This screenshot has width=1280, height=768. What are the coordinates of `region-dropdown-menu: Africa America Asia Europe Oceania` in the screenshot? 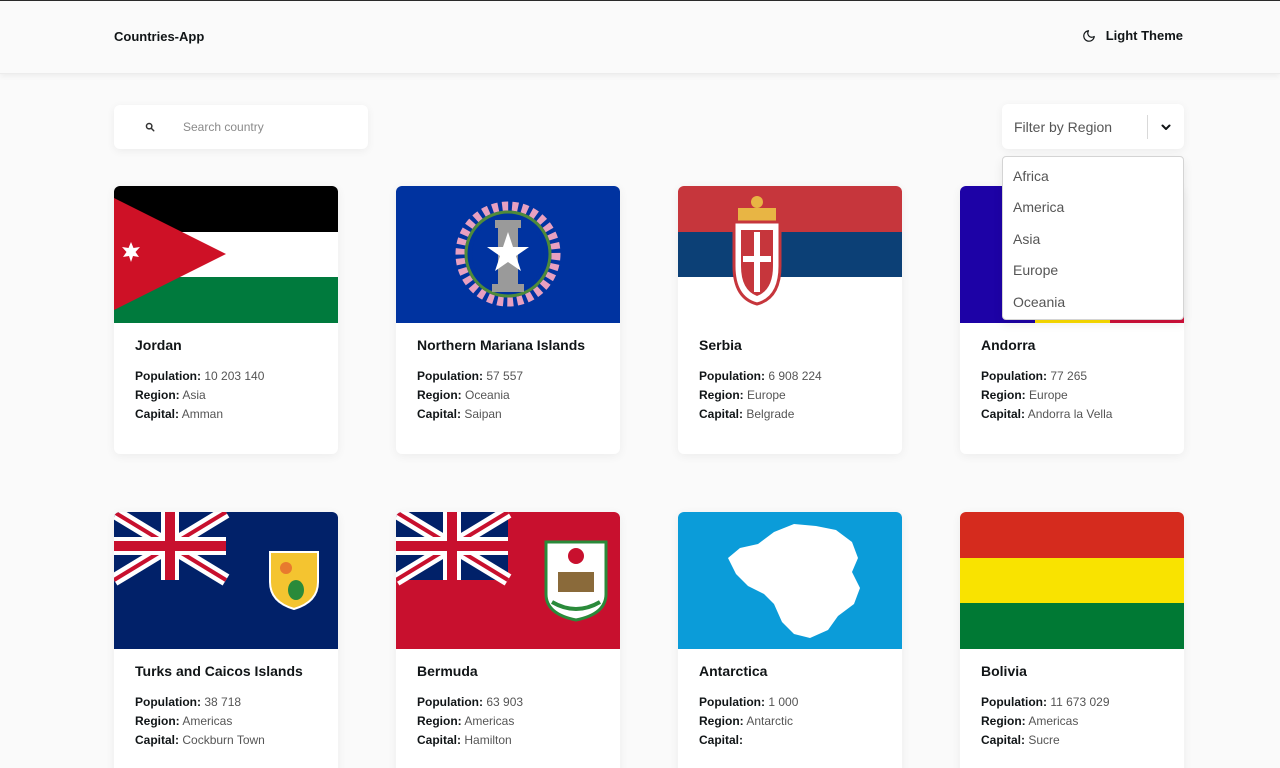 It's located at (1093, 238).